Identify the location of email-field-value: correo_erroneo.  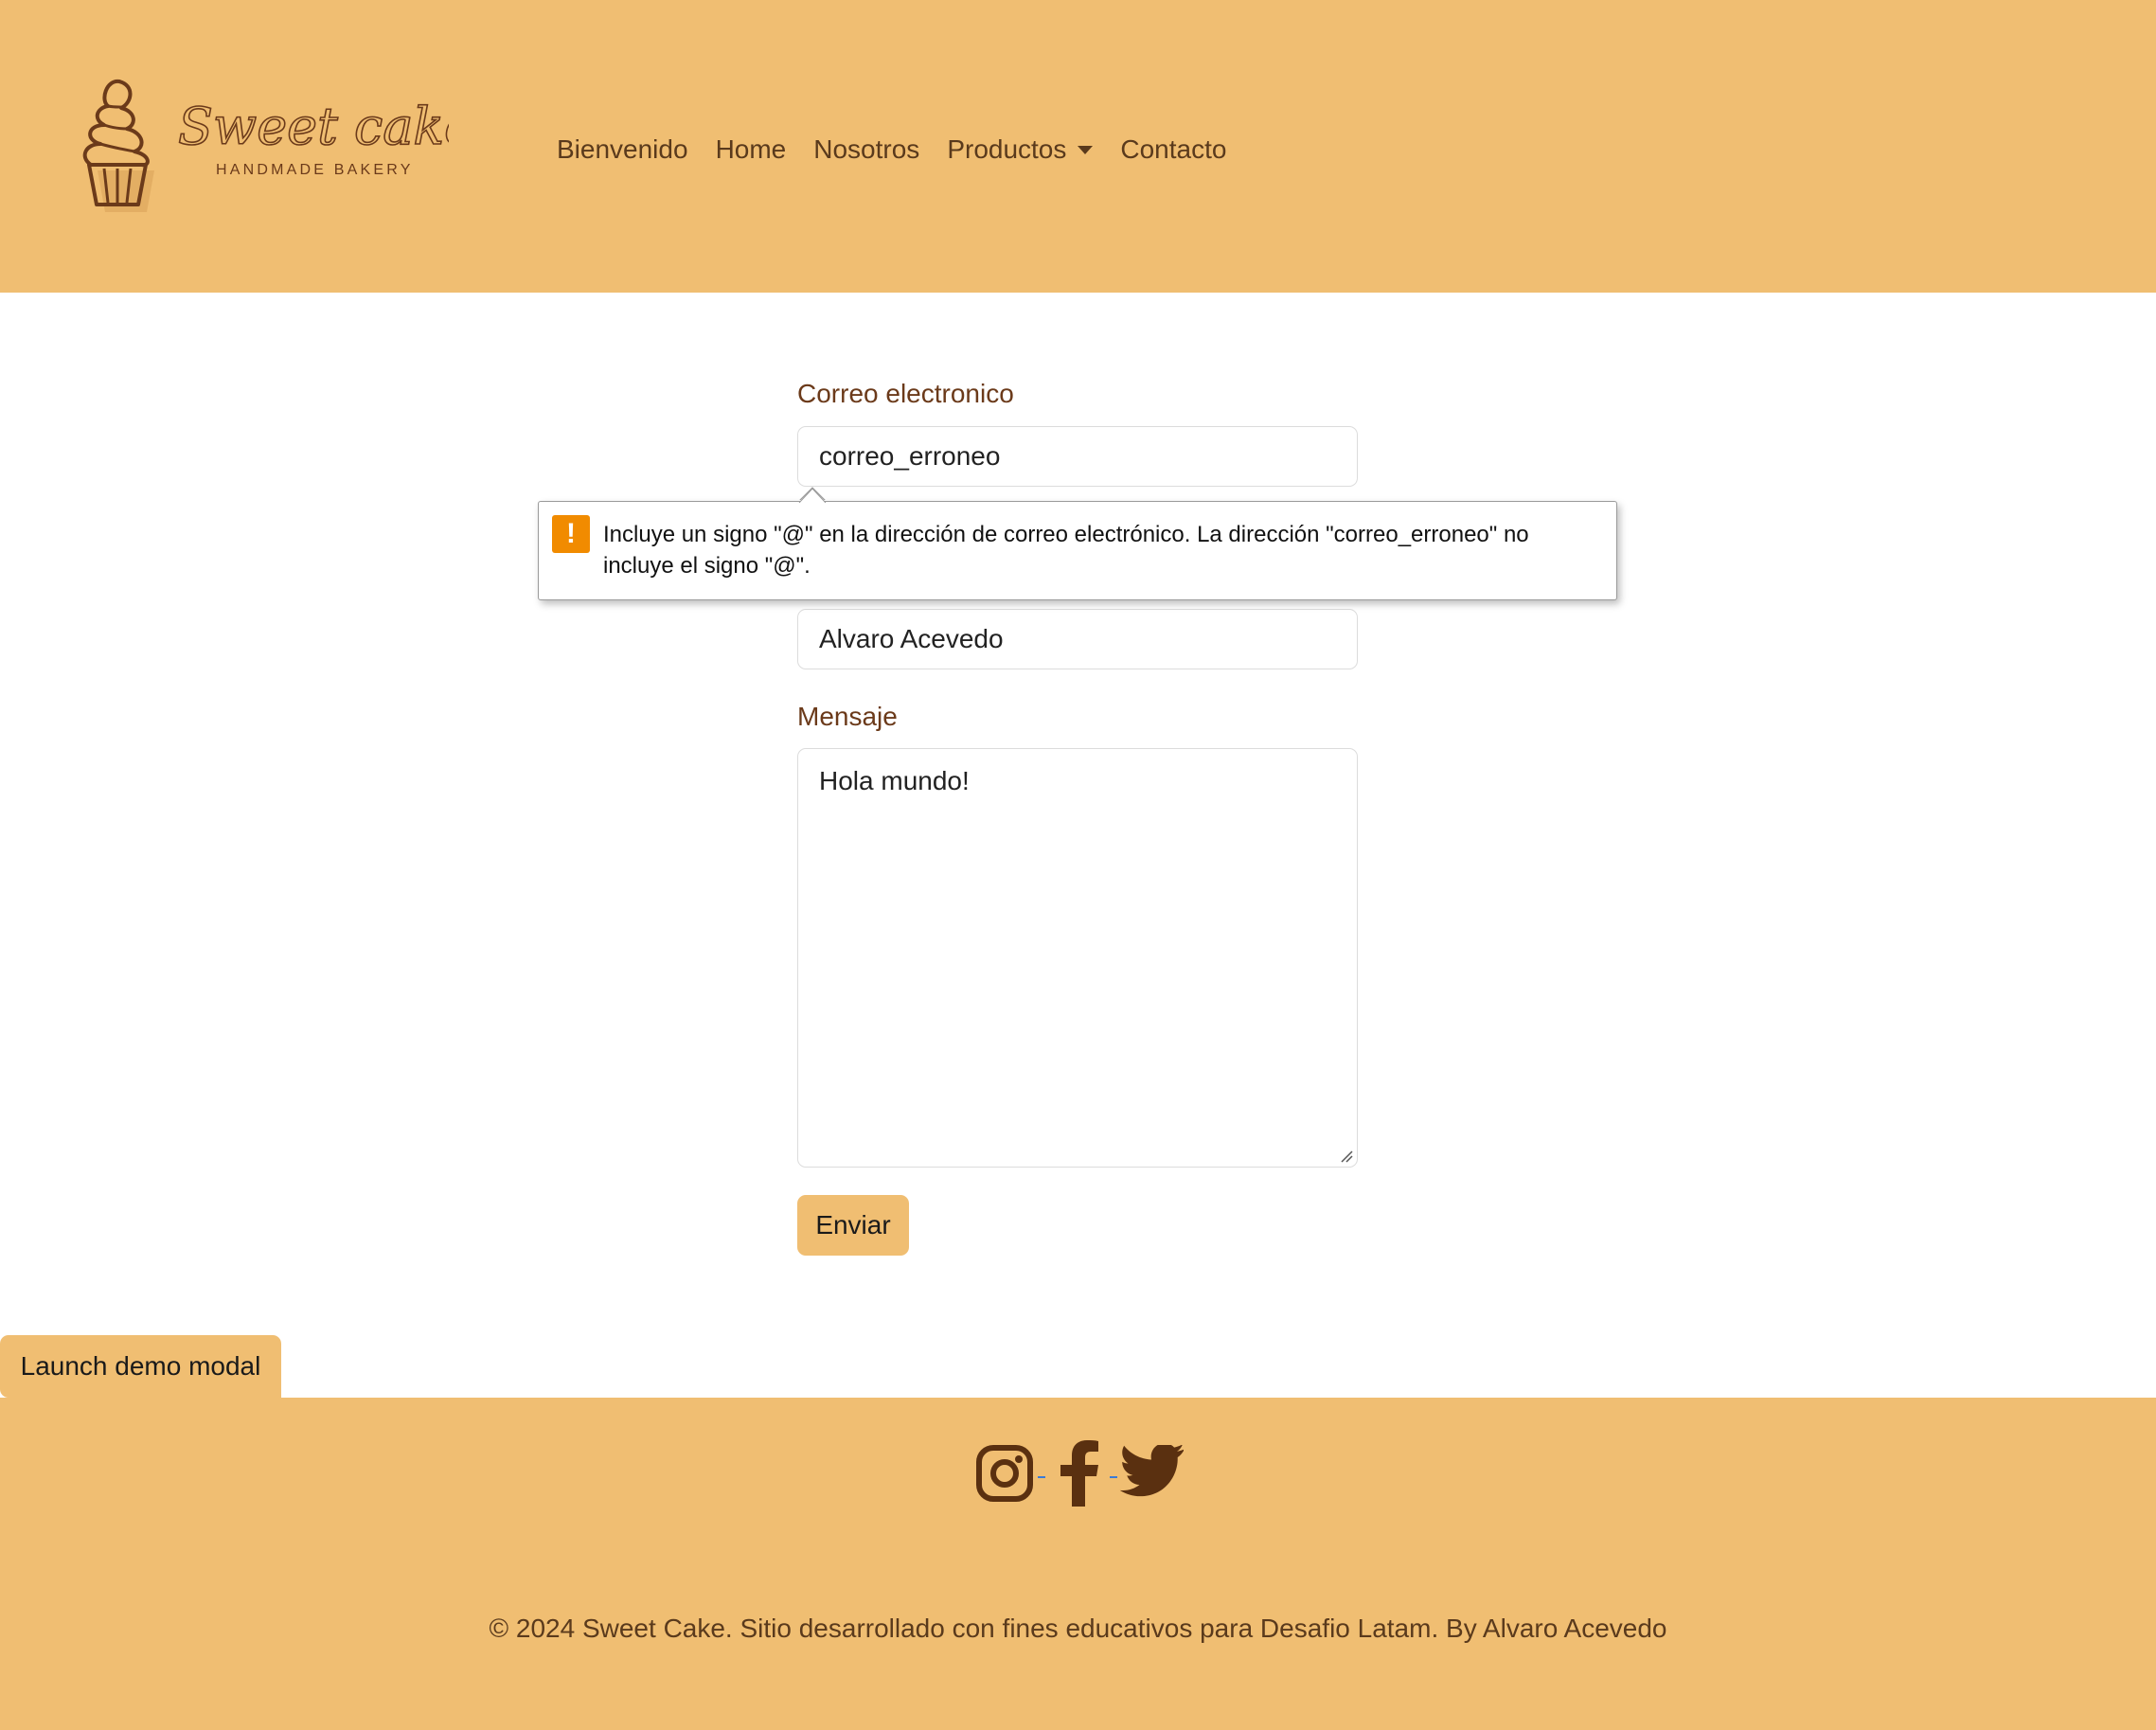
(910, 456).